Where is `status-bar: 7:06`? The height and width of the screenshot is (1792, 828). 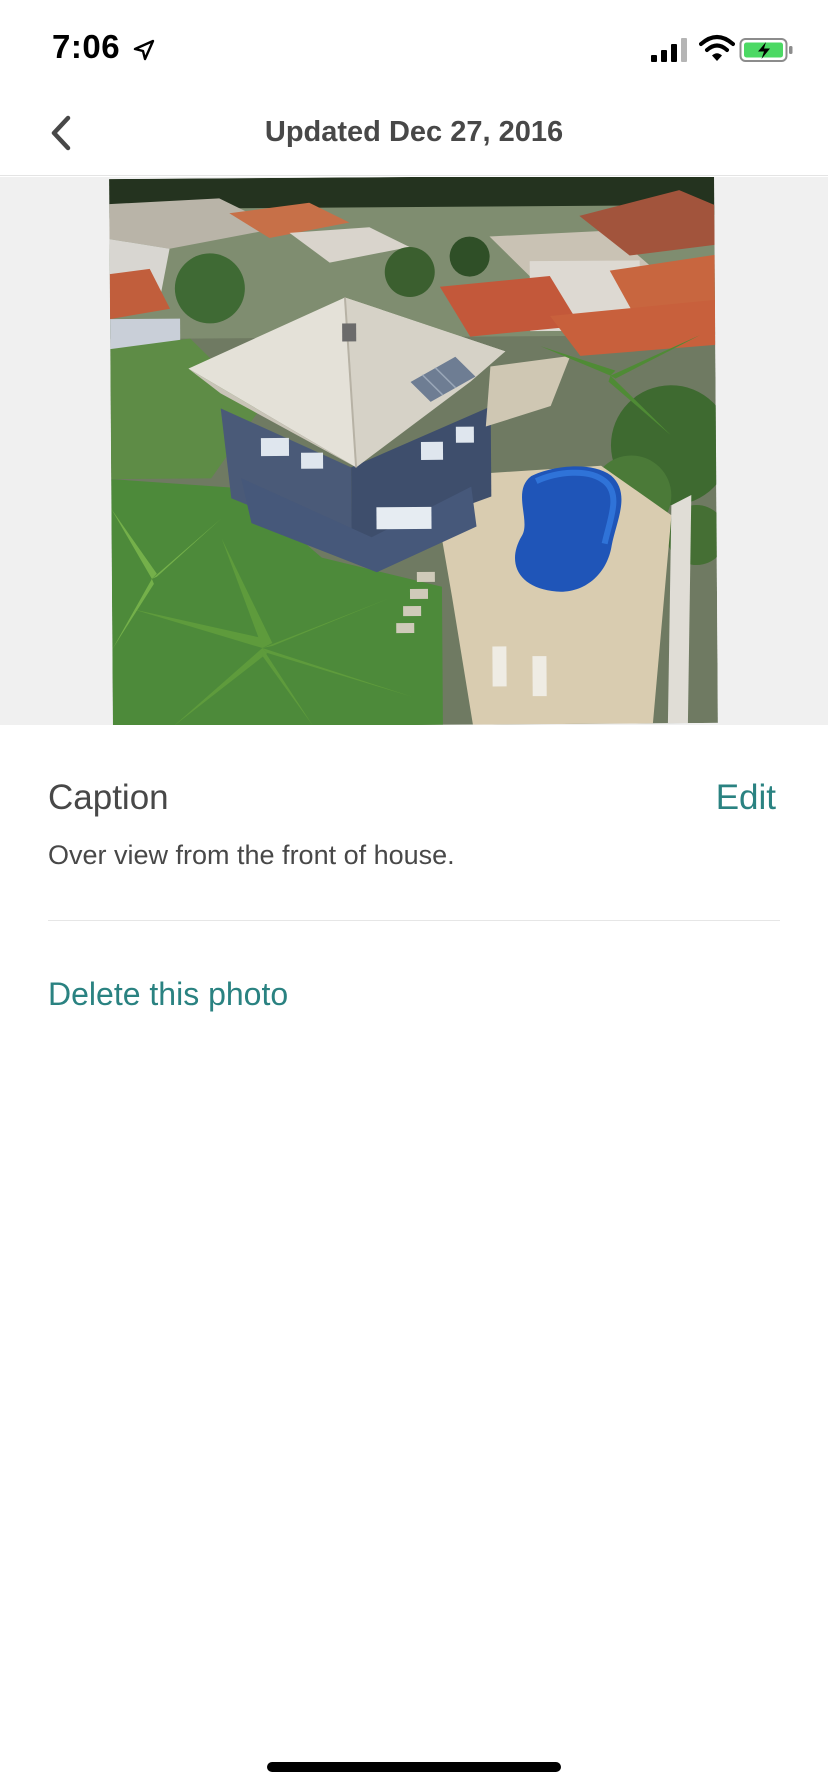
status-bar: 7:06 is located at coordinates (414, 50).